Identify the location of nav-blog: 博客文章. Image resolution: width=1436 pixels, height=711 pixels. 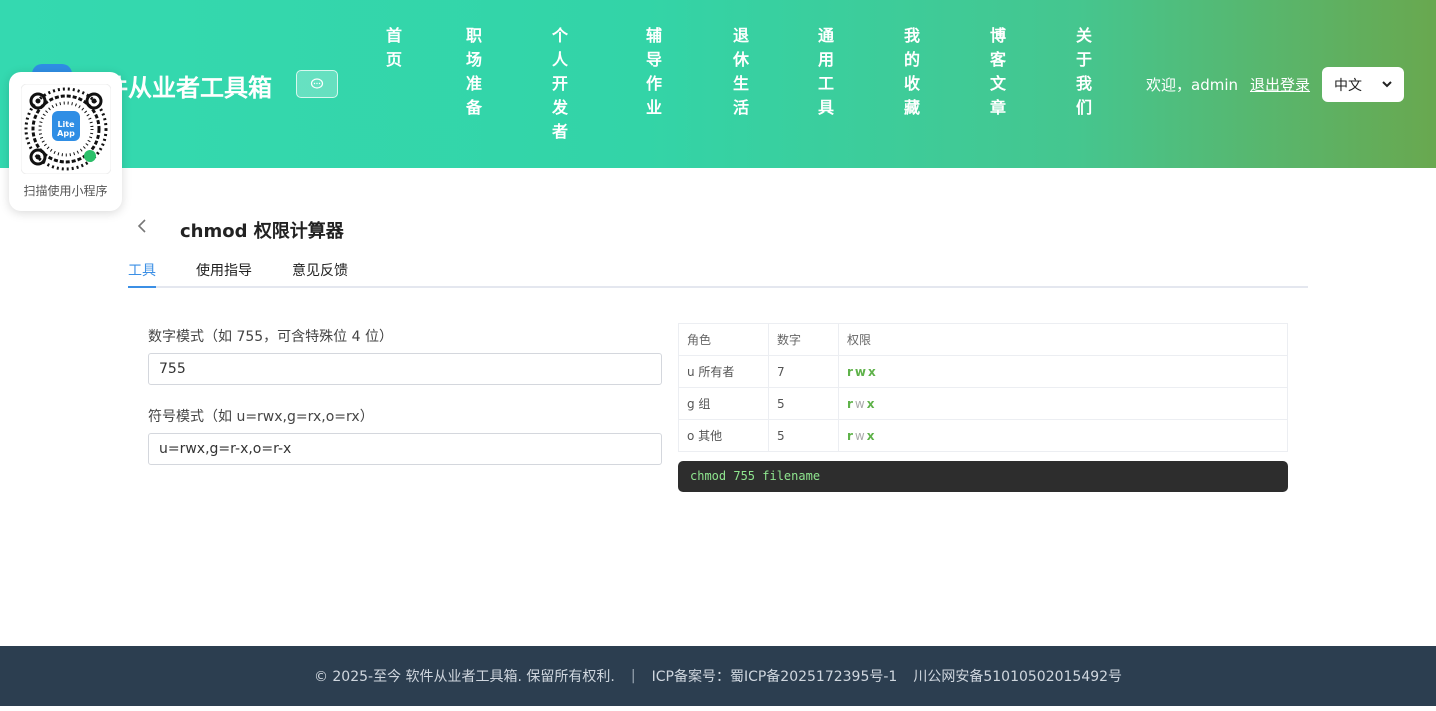
(998, 72).